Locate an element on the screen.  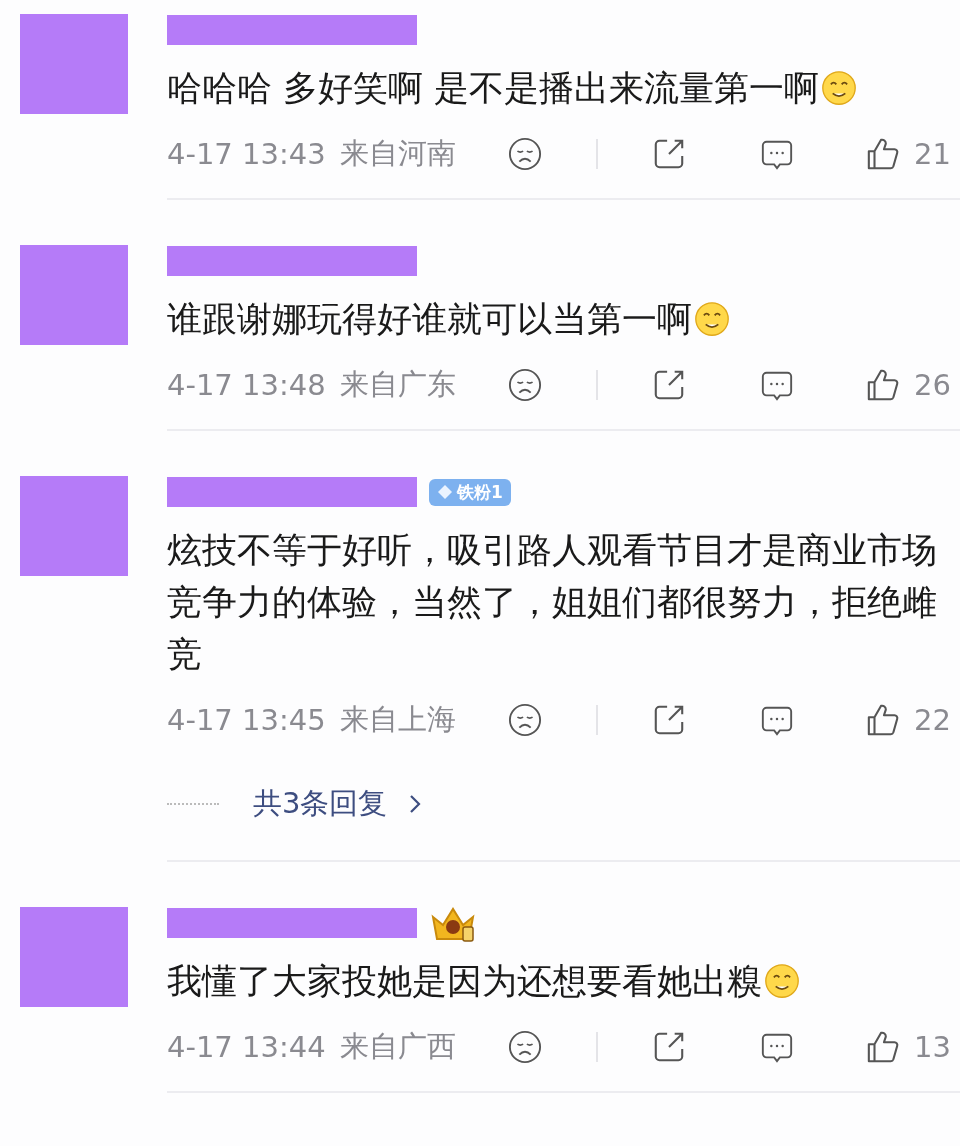
like-count: 26 is located at coordinates (932, 385).